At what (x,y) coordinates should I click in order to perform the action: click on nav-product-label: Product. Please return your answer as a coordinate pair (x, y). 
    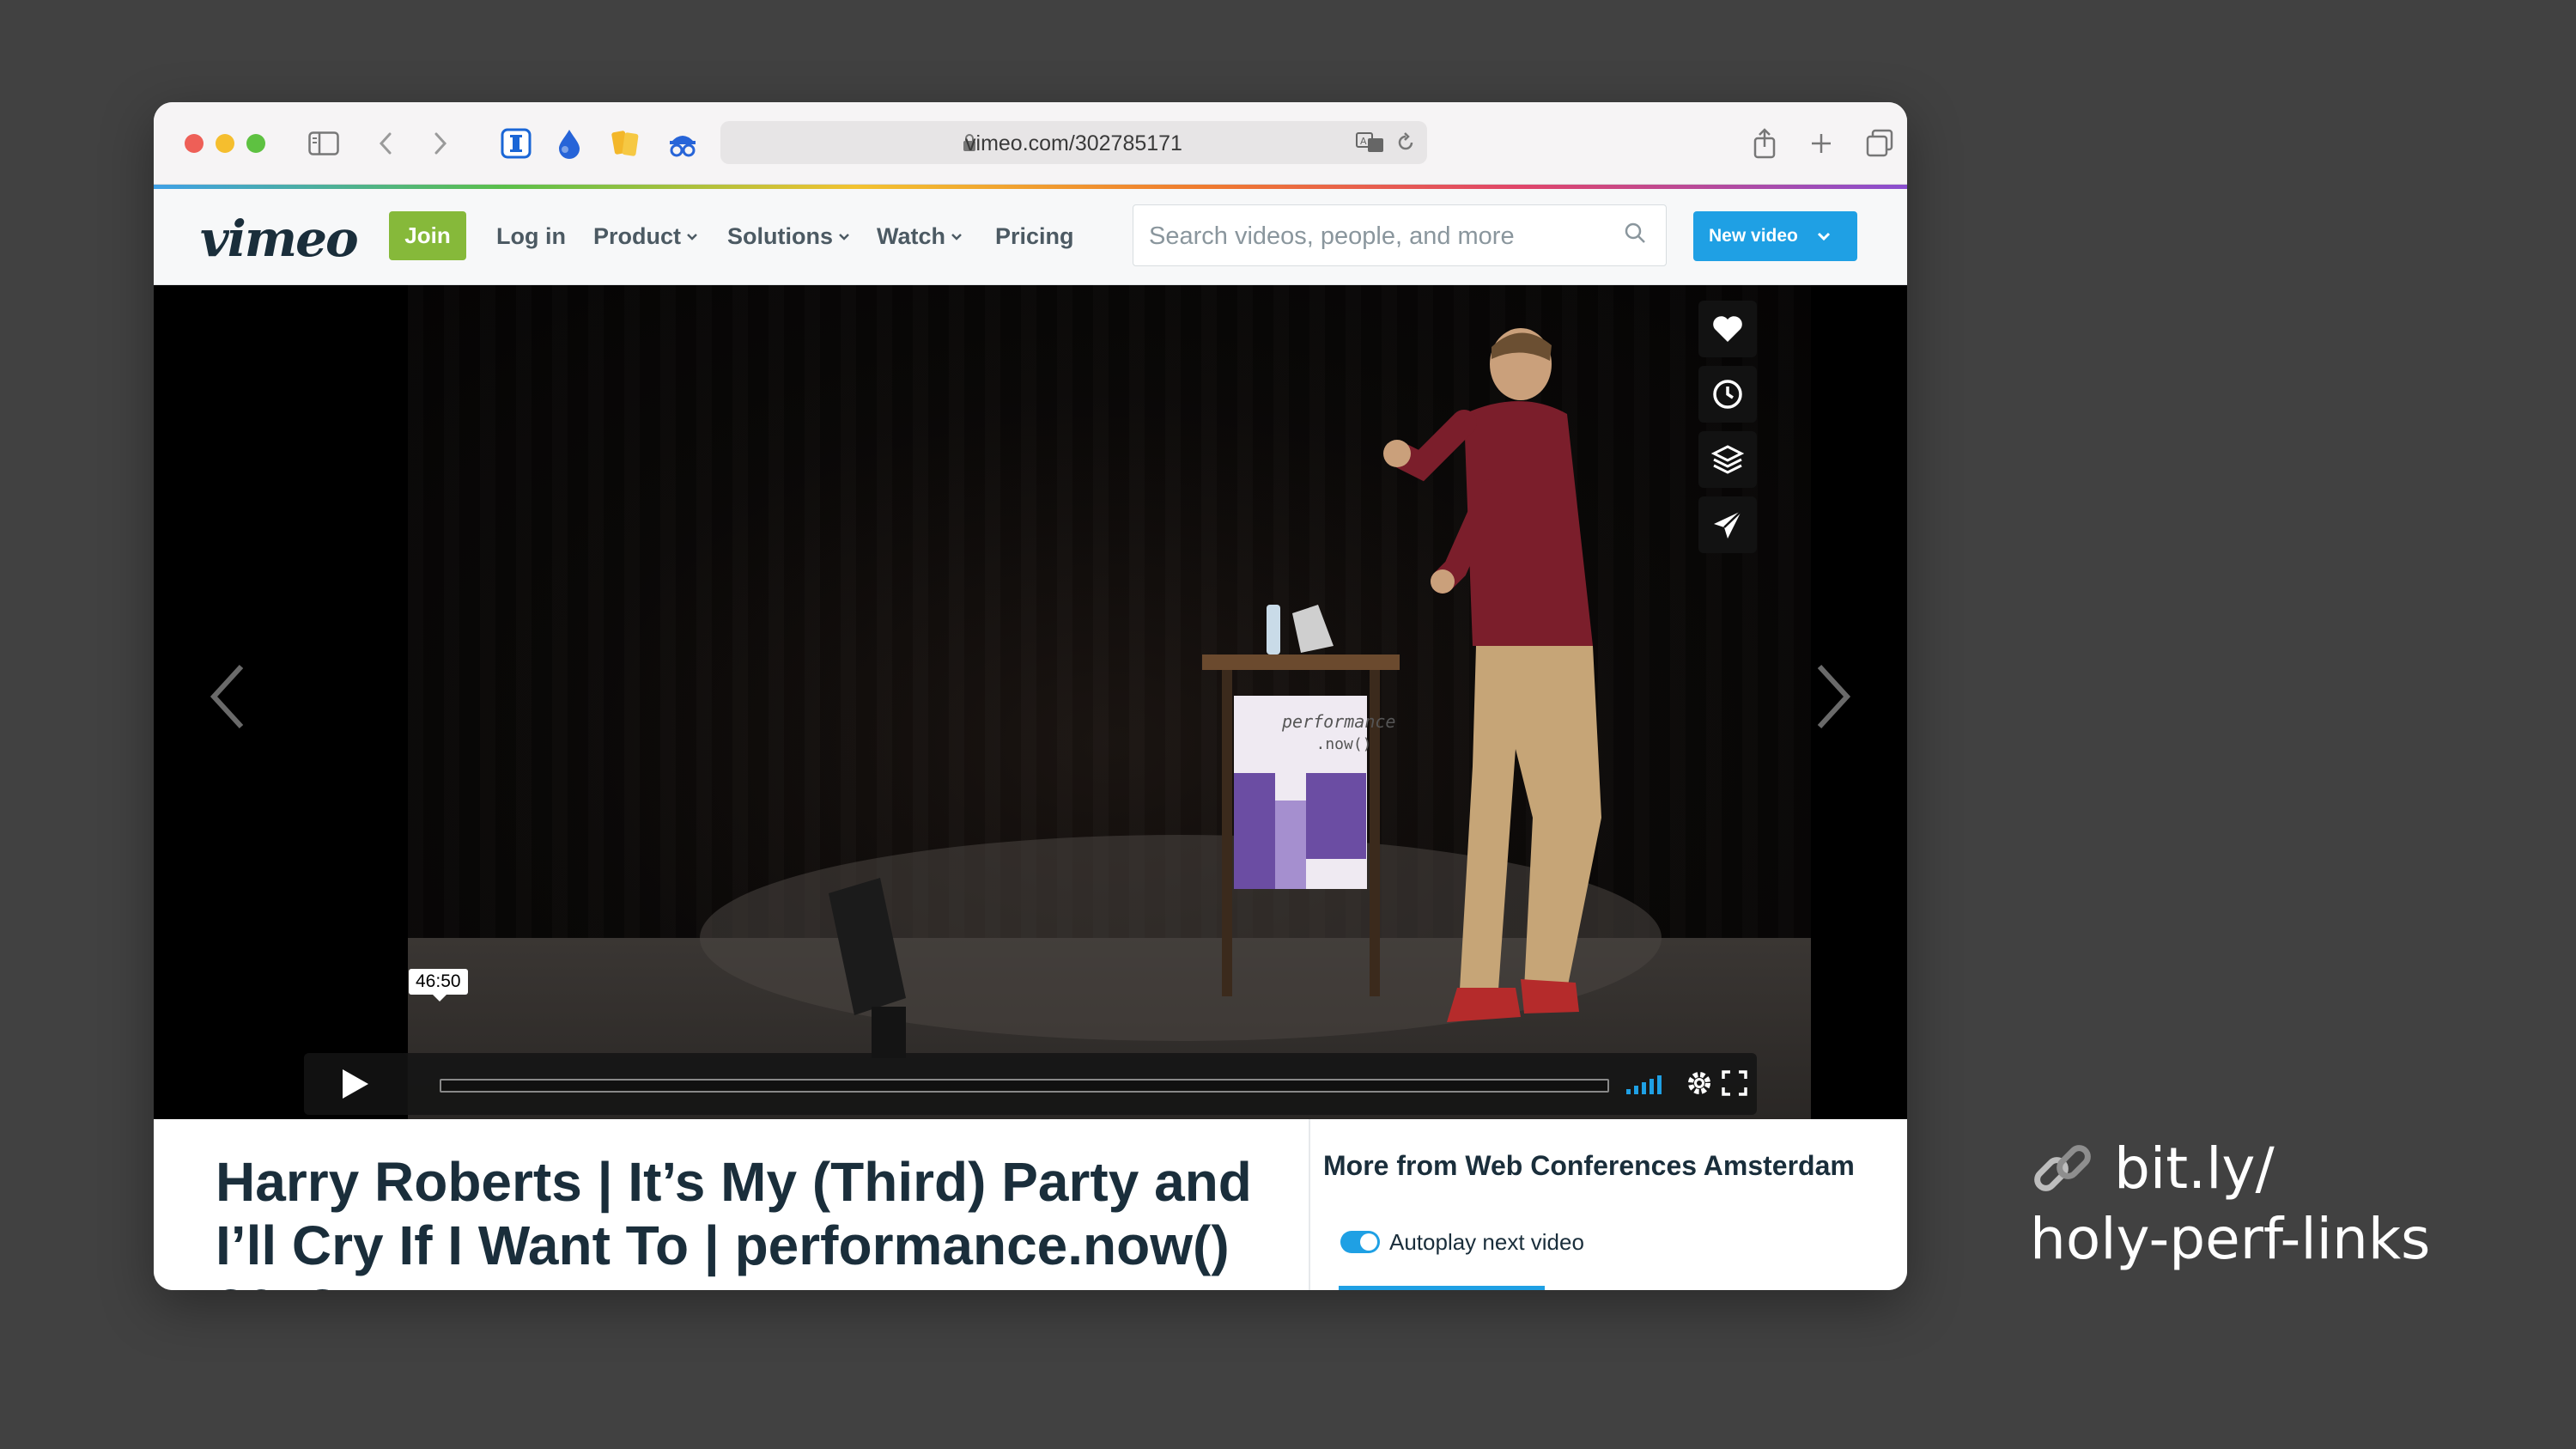
    Looking at the image, I should click on (638, 236).